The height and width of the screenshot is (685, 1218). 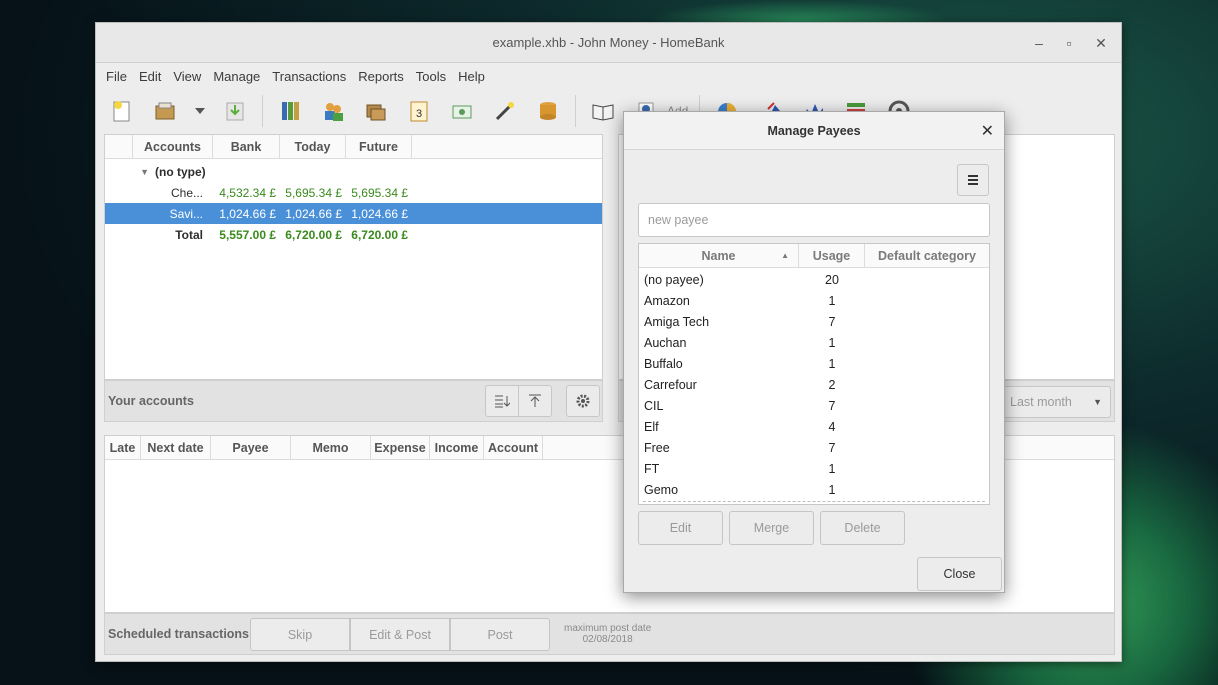 I want to click on close-icon: ✕, so click(x=1101, y=43).